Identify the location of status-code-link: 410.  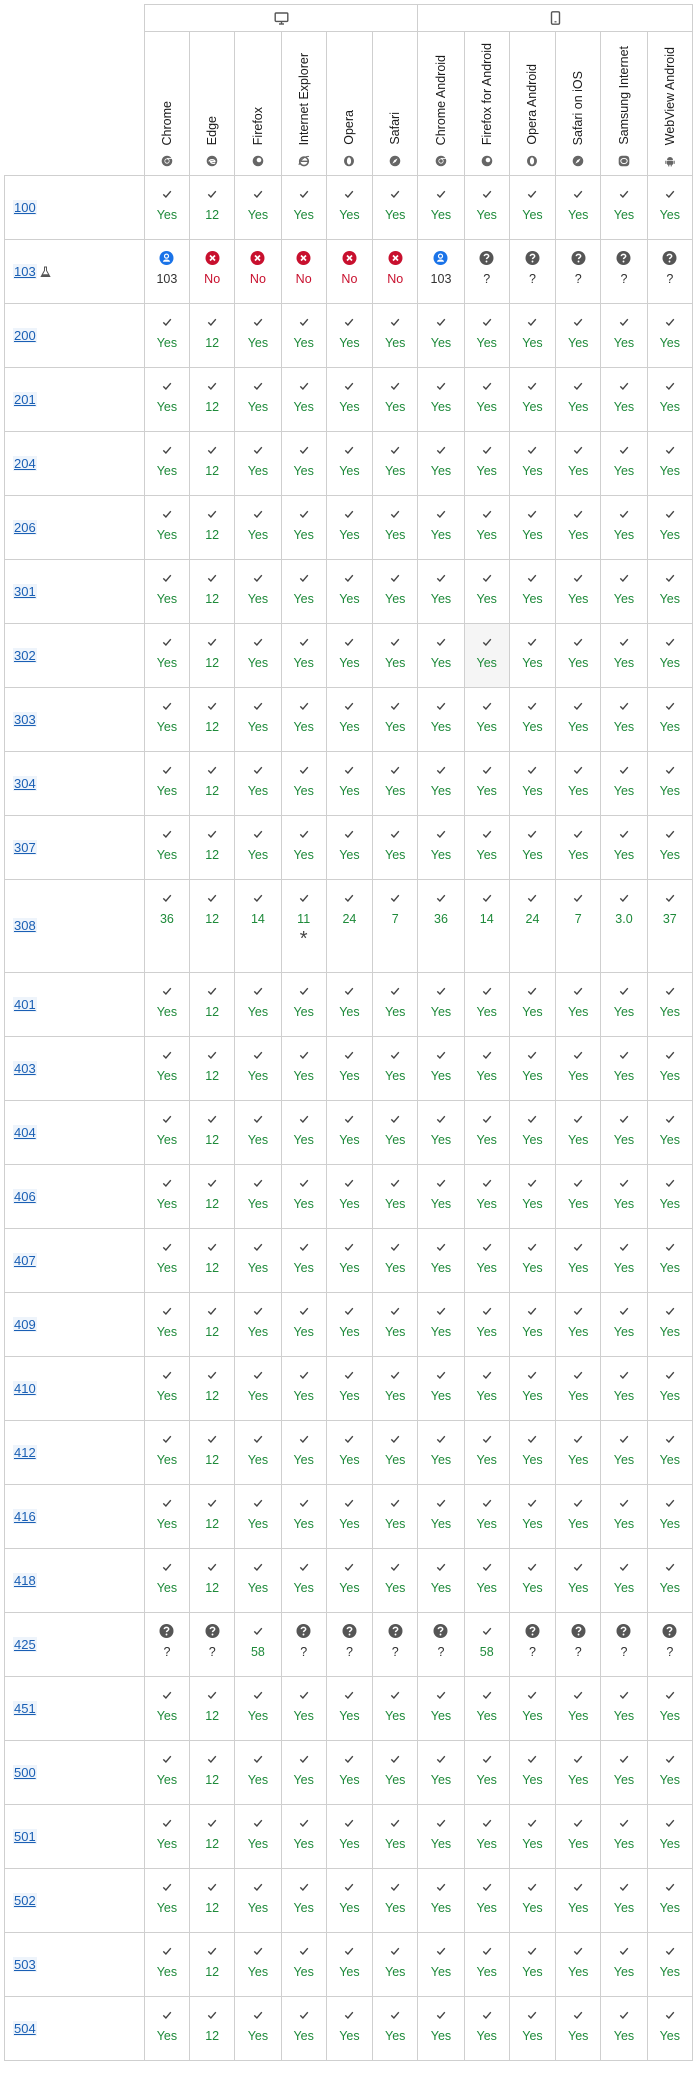
(25, 1388).